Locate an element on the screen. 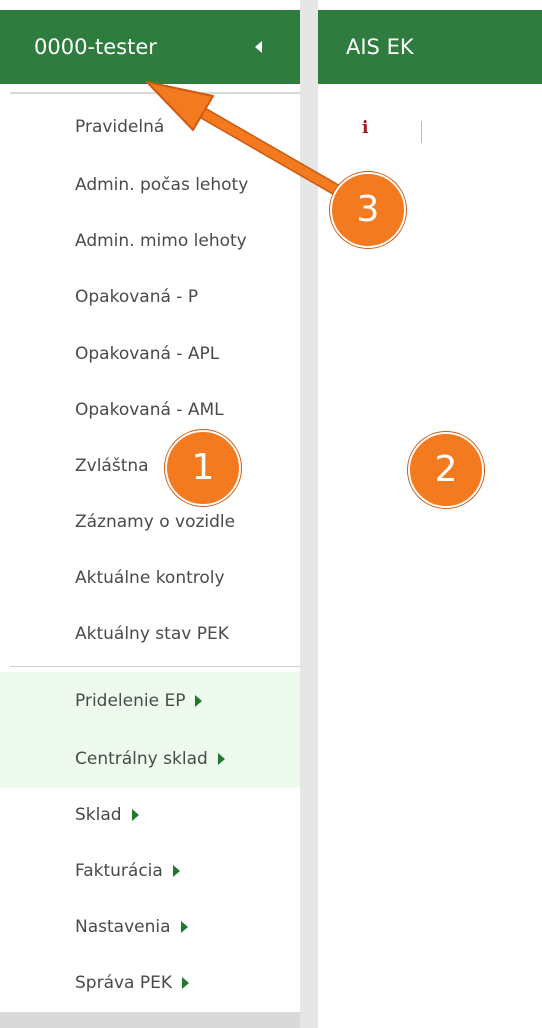  menu-item-label: Opakovaná - APL is located at coordinates (147, 354).